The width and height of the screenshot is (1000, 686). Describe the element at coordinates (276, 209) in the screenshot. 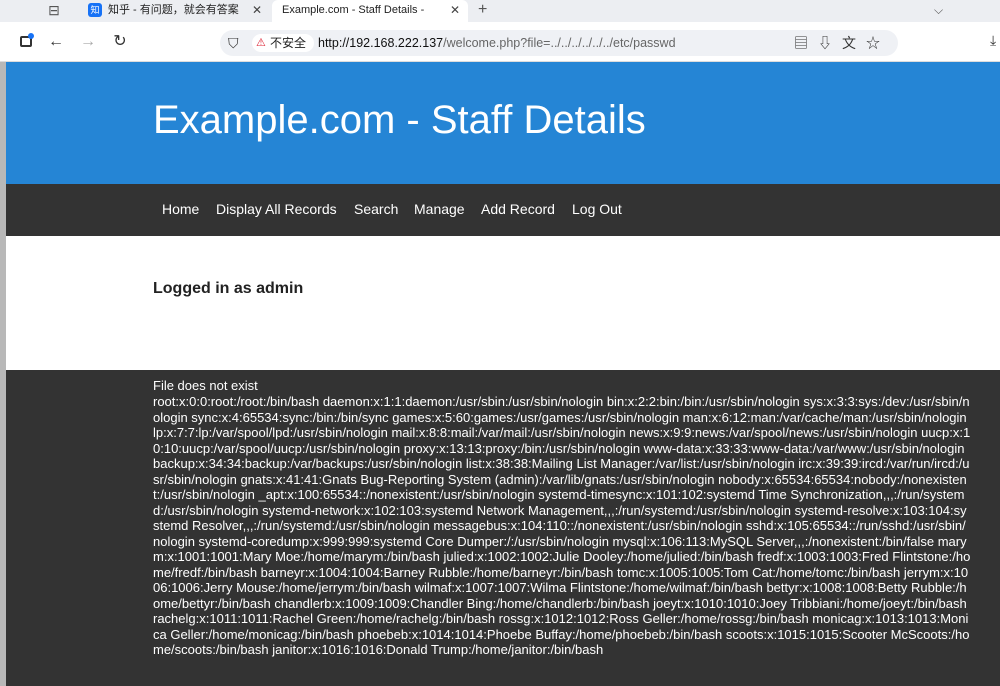

I see `nav-display-all-records: Display All Records` at that location.